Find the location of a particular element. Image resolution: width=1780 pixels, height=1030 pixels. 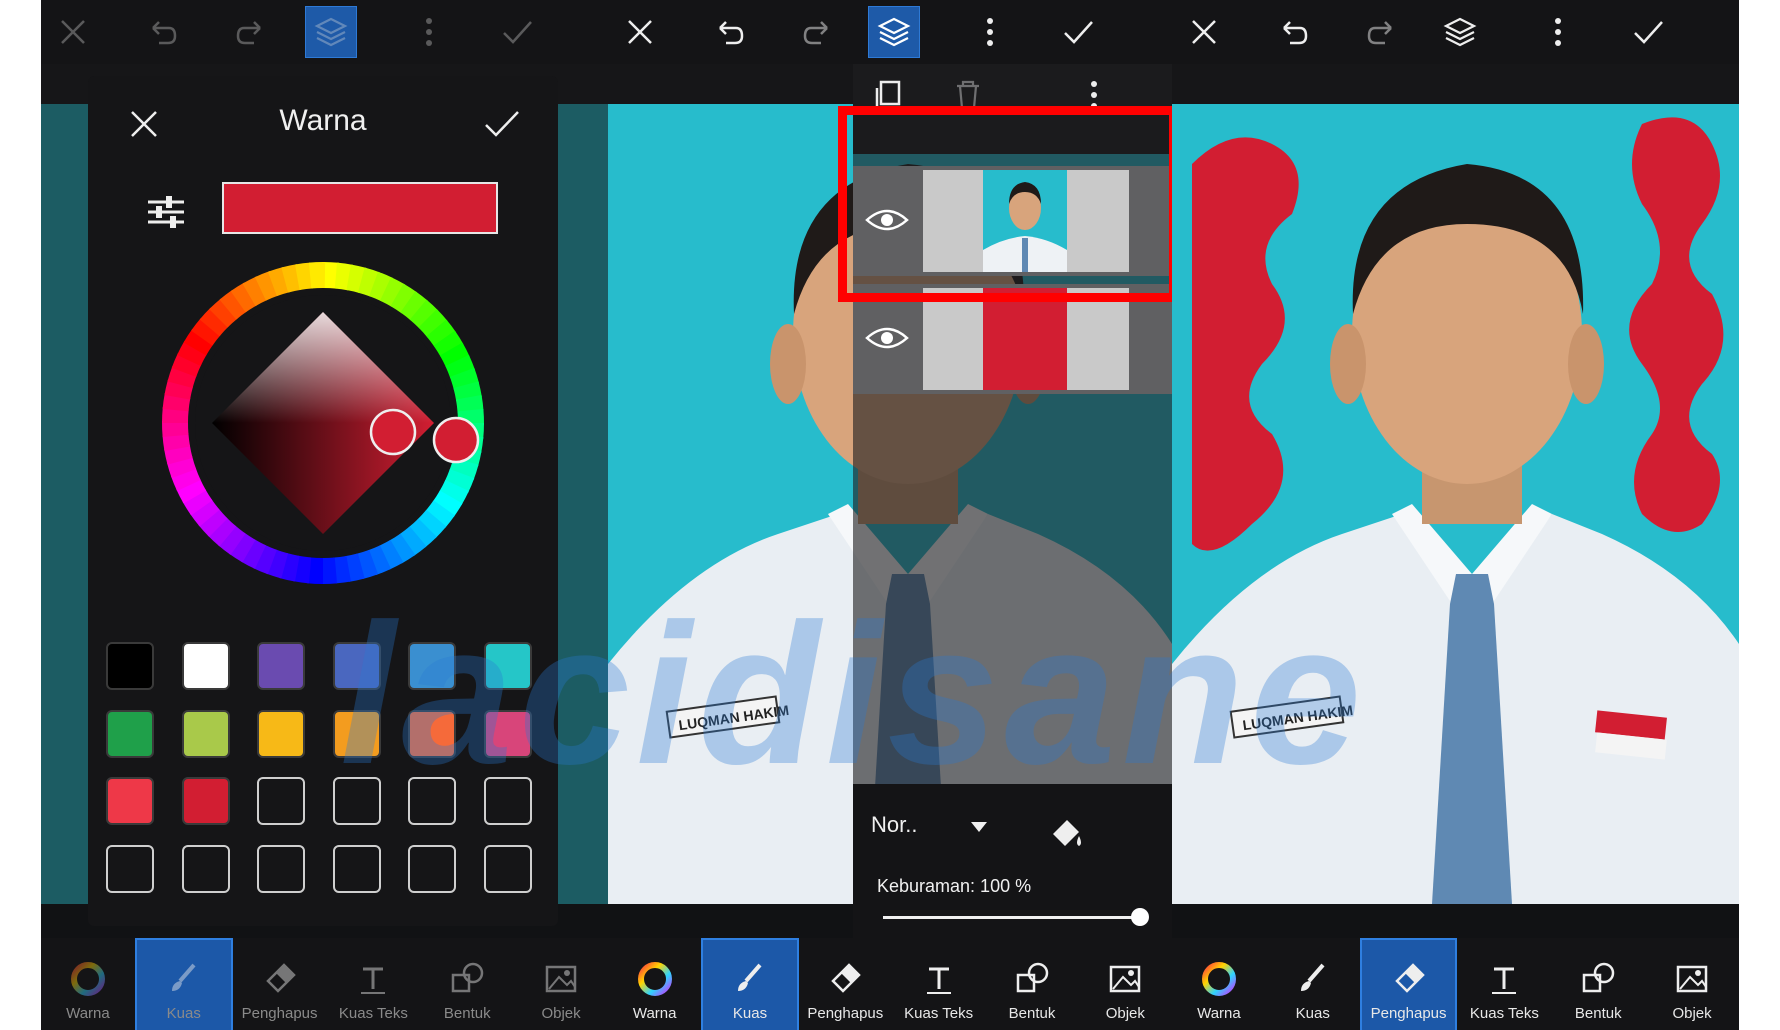

blend-mode-select: Nor.. is located at coordinates (894, 825).